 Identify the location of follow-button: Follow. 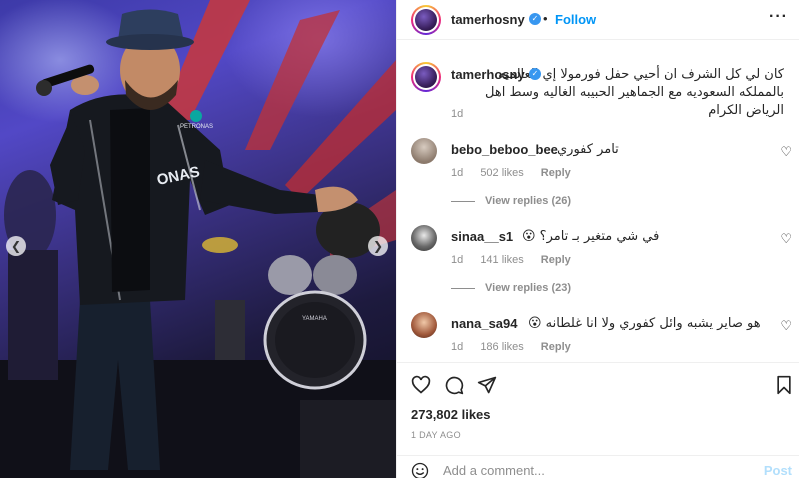
(575, 19).